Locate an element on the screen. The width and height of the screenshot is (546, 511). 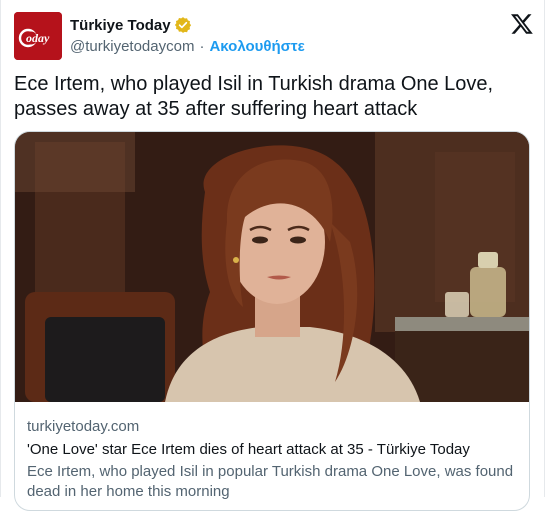
follow-button: Ακολουθήστε is located at coordinates (256, 46).